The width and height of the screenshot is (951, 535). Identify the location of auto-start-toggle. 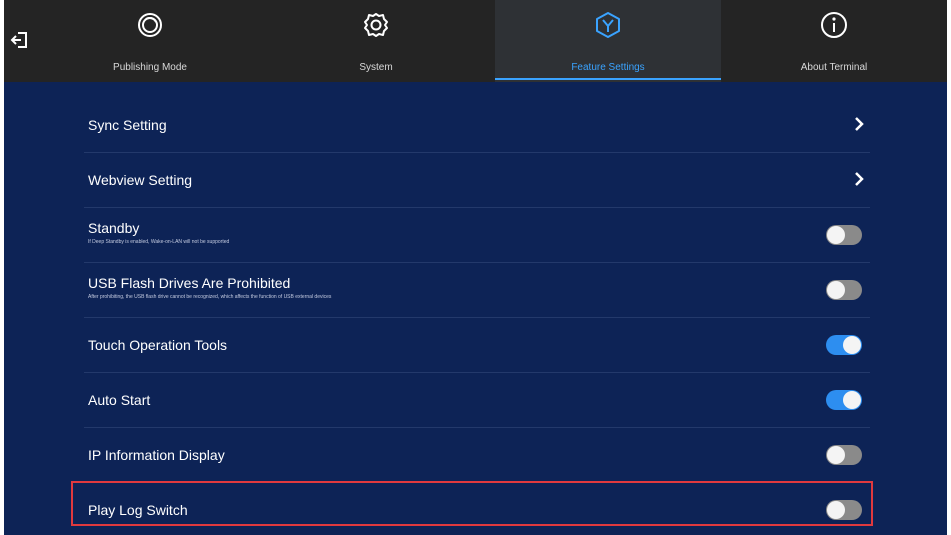
(844, 400).